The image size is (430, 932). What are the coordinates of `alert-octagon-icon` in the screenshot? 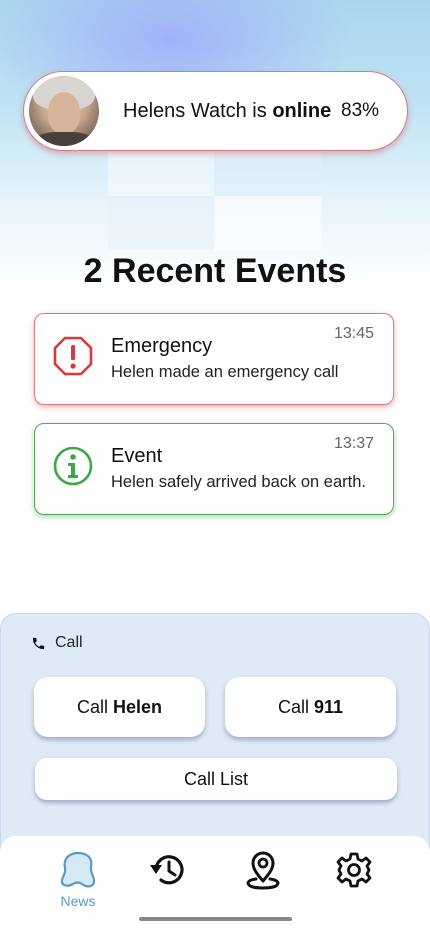 It's located at (73, 356).